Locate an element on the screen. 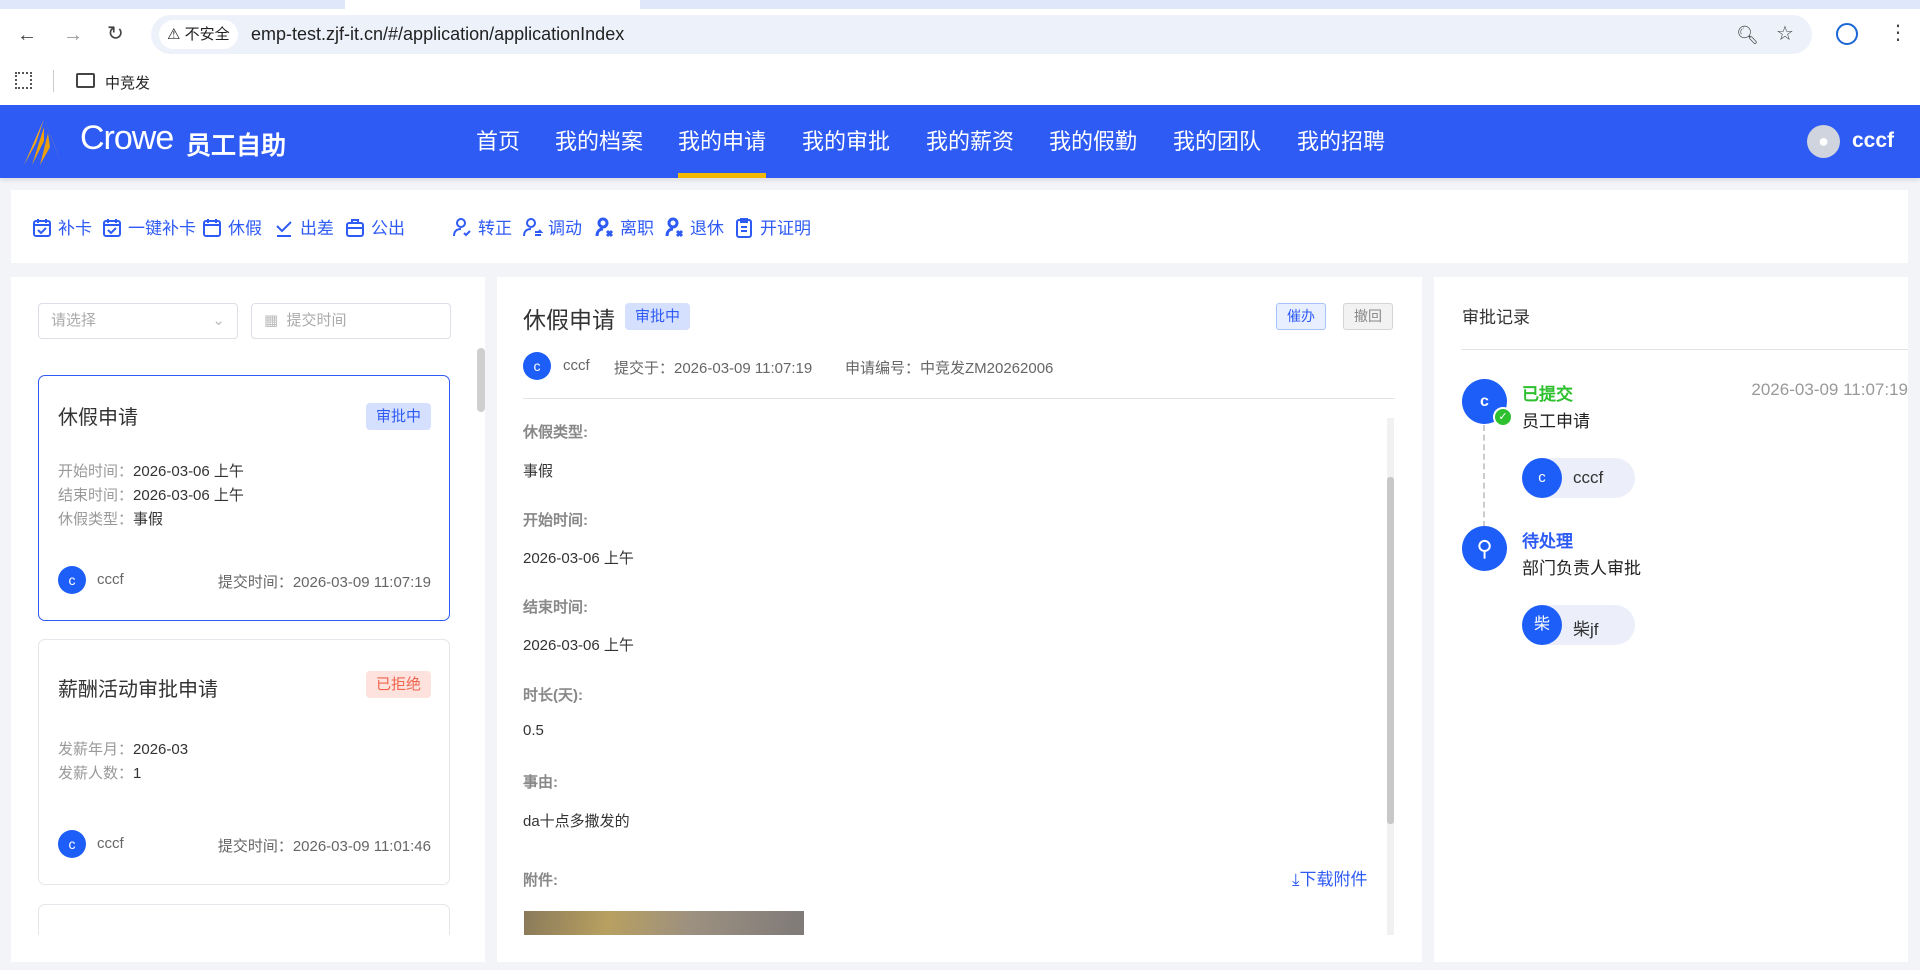  card-row: 发薪年月：2026-03 is located at coordinates (123, 749).